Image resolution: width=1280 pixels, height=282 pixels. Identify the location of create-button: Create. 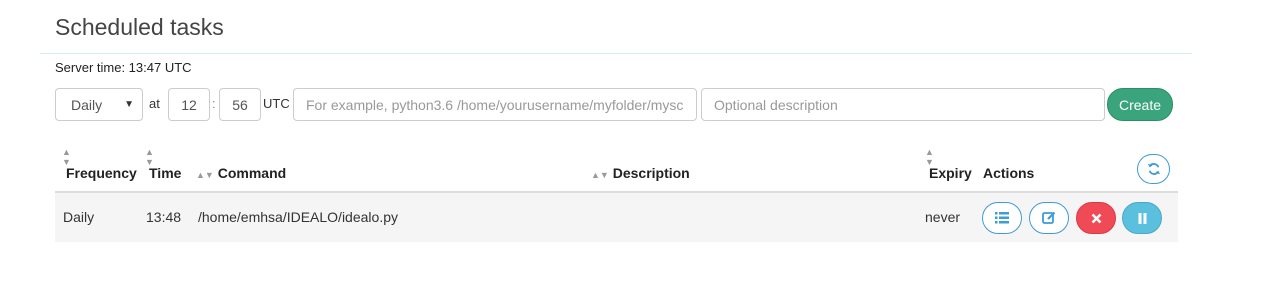
(1140, 104).